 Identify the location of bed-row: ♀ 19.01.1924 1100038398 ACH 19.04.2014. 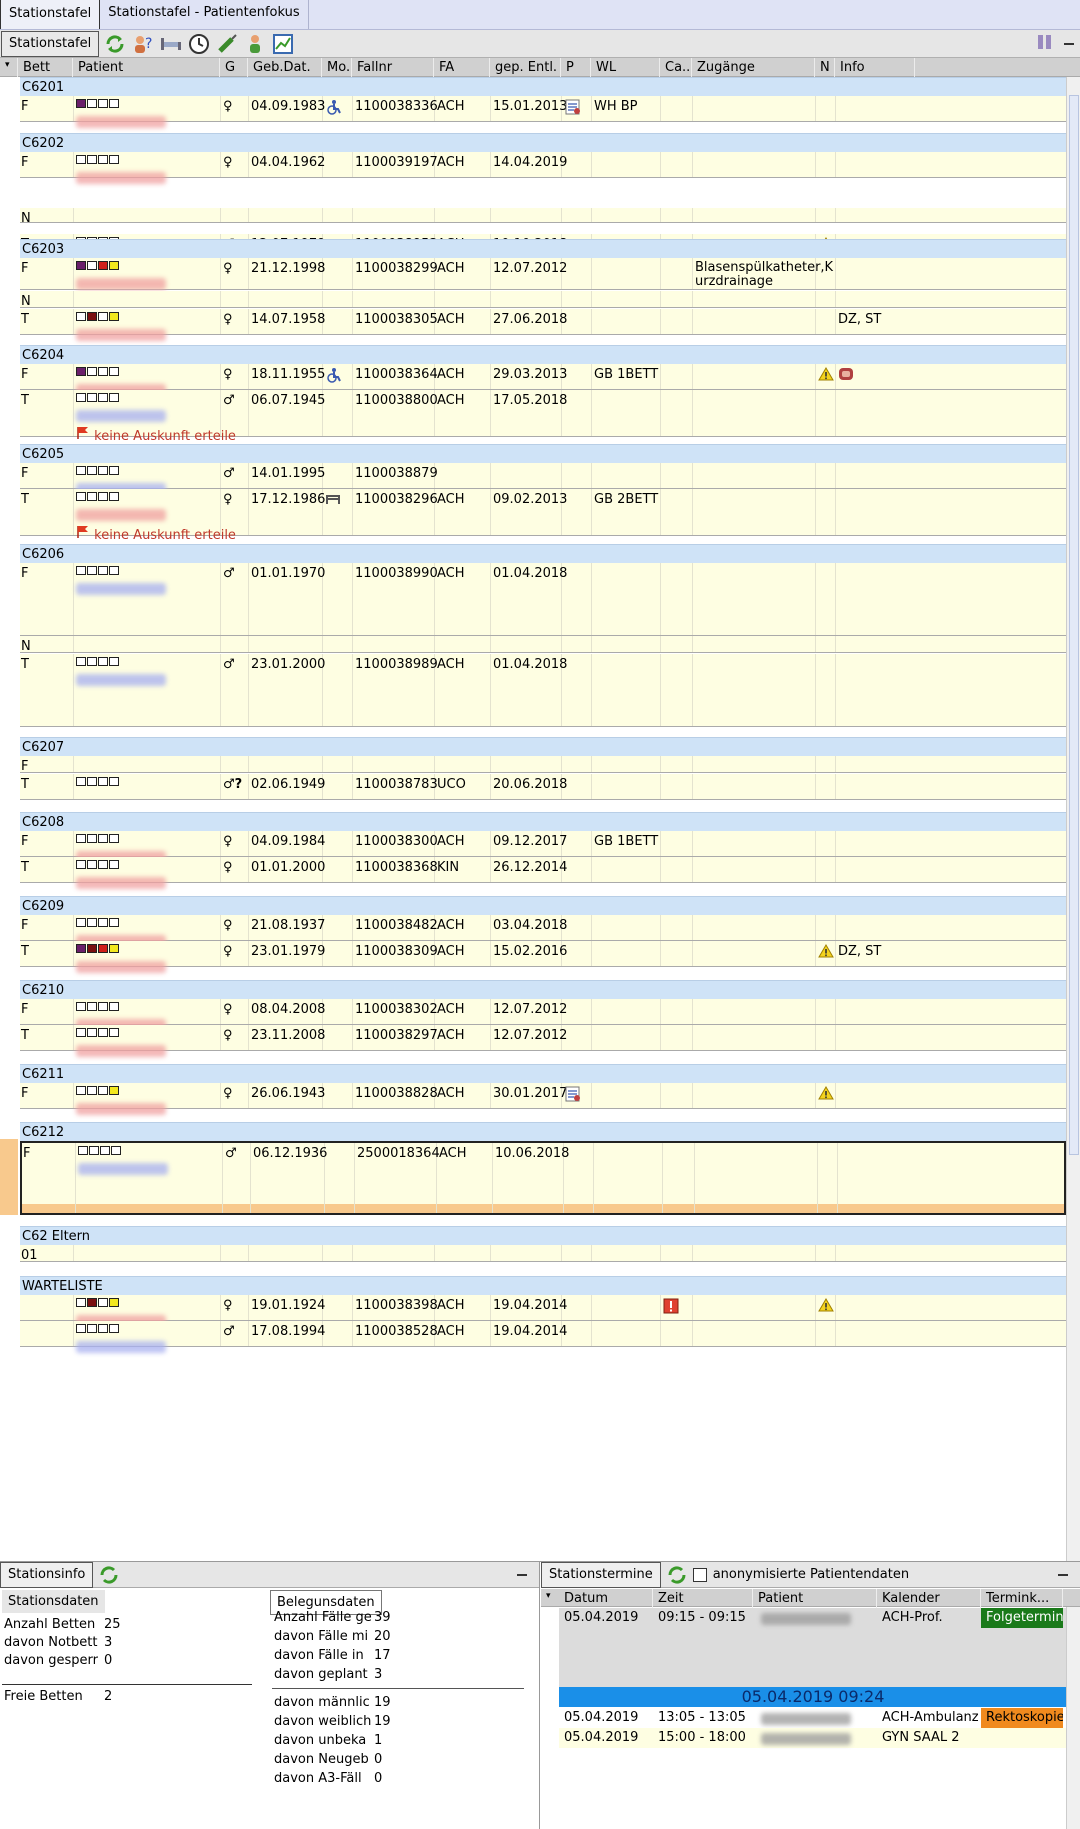
(543, 1311).